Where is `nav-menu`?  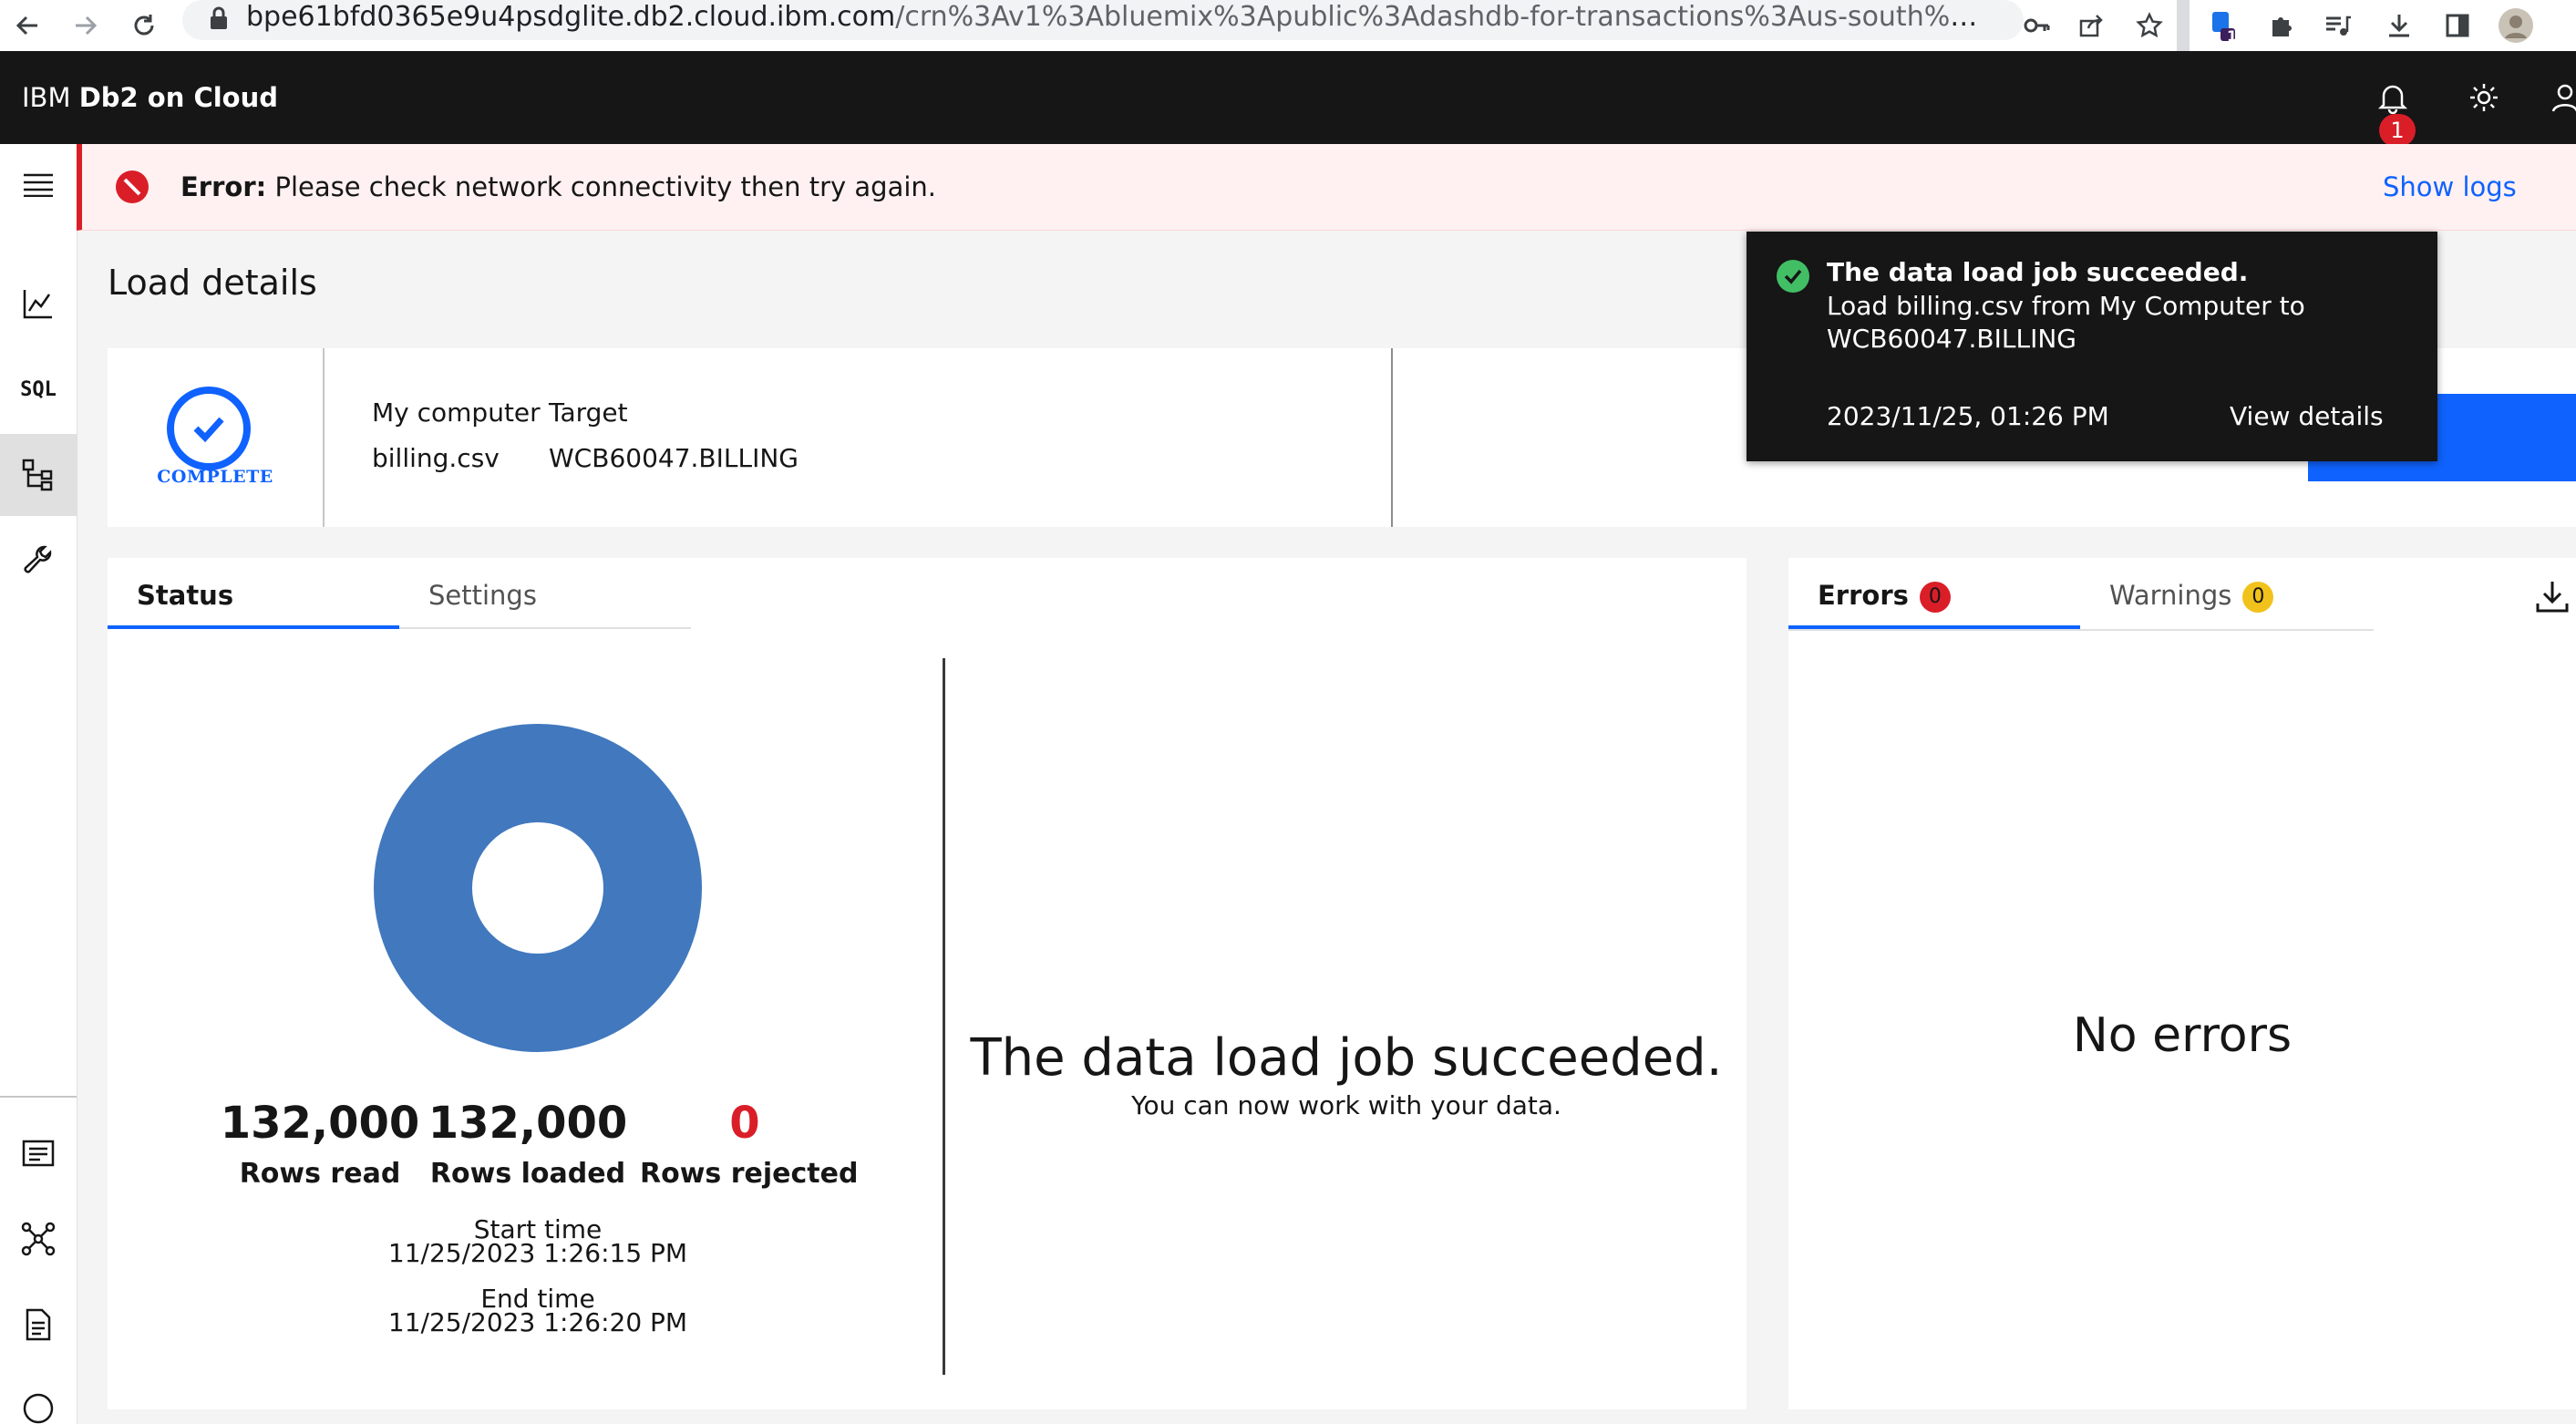 nav-menu is located at coordinates (38, 185).